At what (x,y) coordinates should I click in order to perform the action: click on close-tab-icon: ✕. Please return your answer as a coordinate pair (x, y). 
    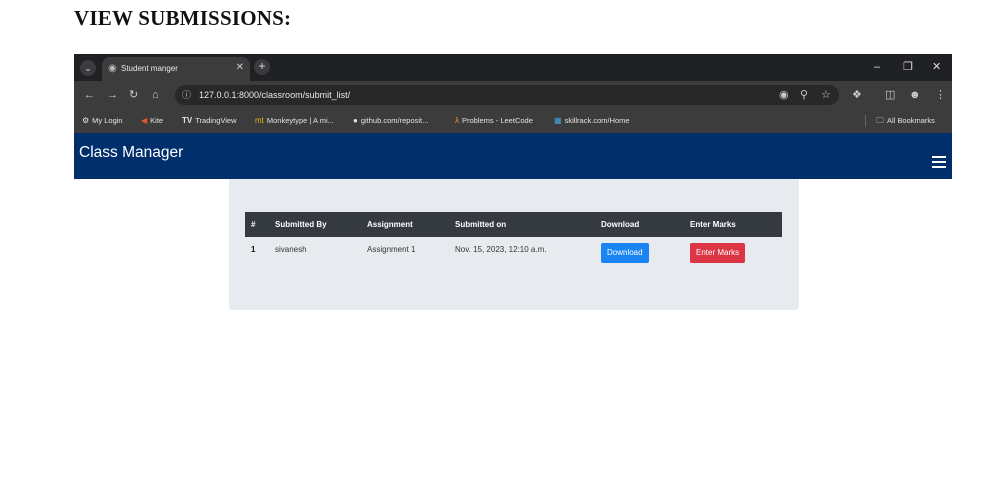
    Looking at the image, I should click on (240, 68).